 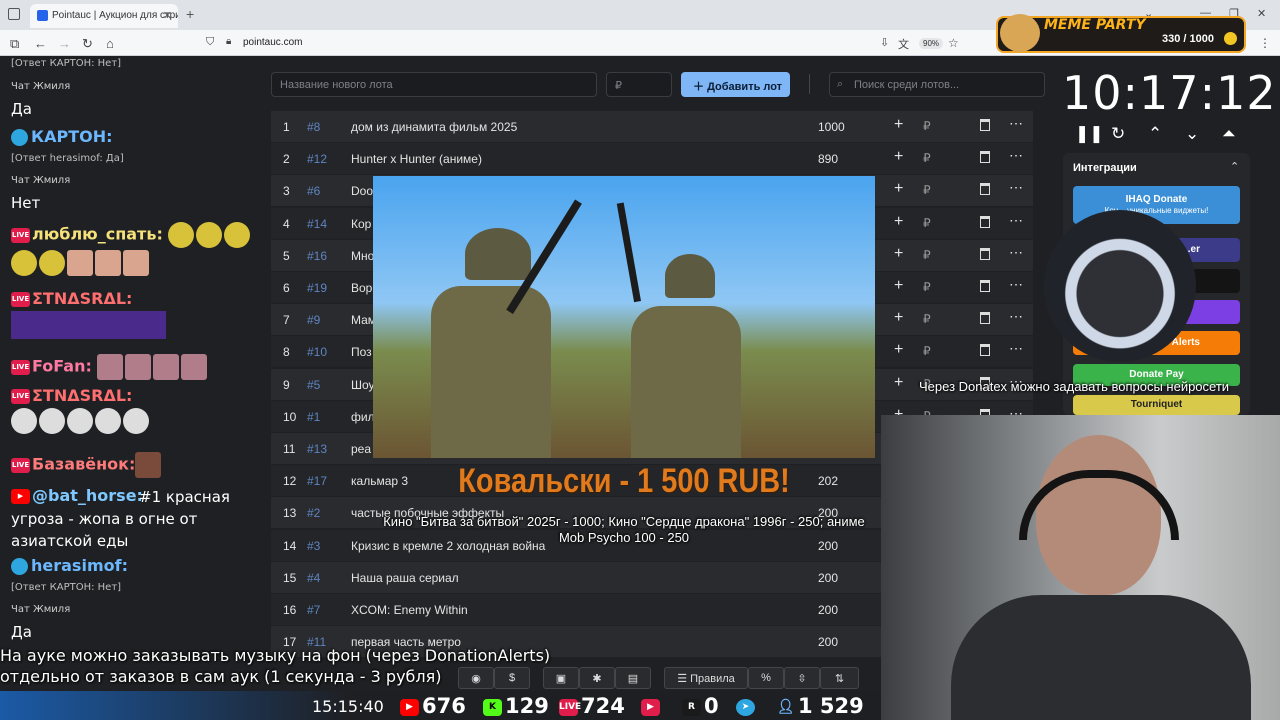 I want to click on reload-icon: ↻, so click(x=87, y=44).